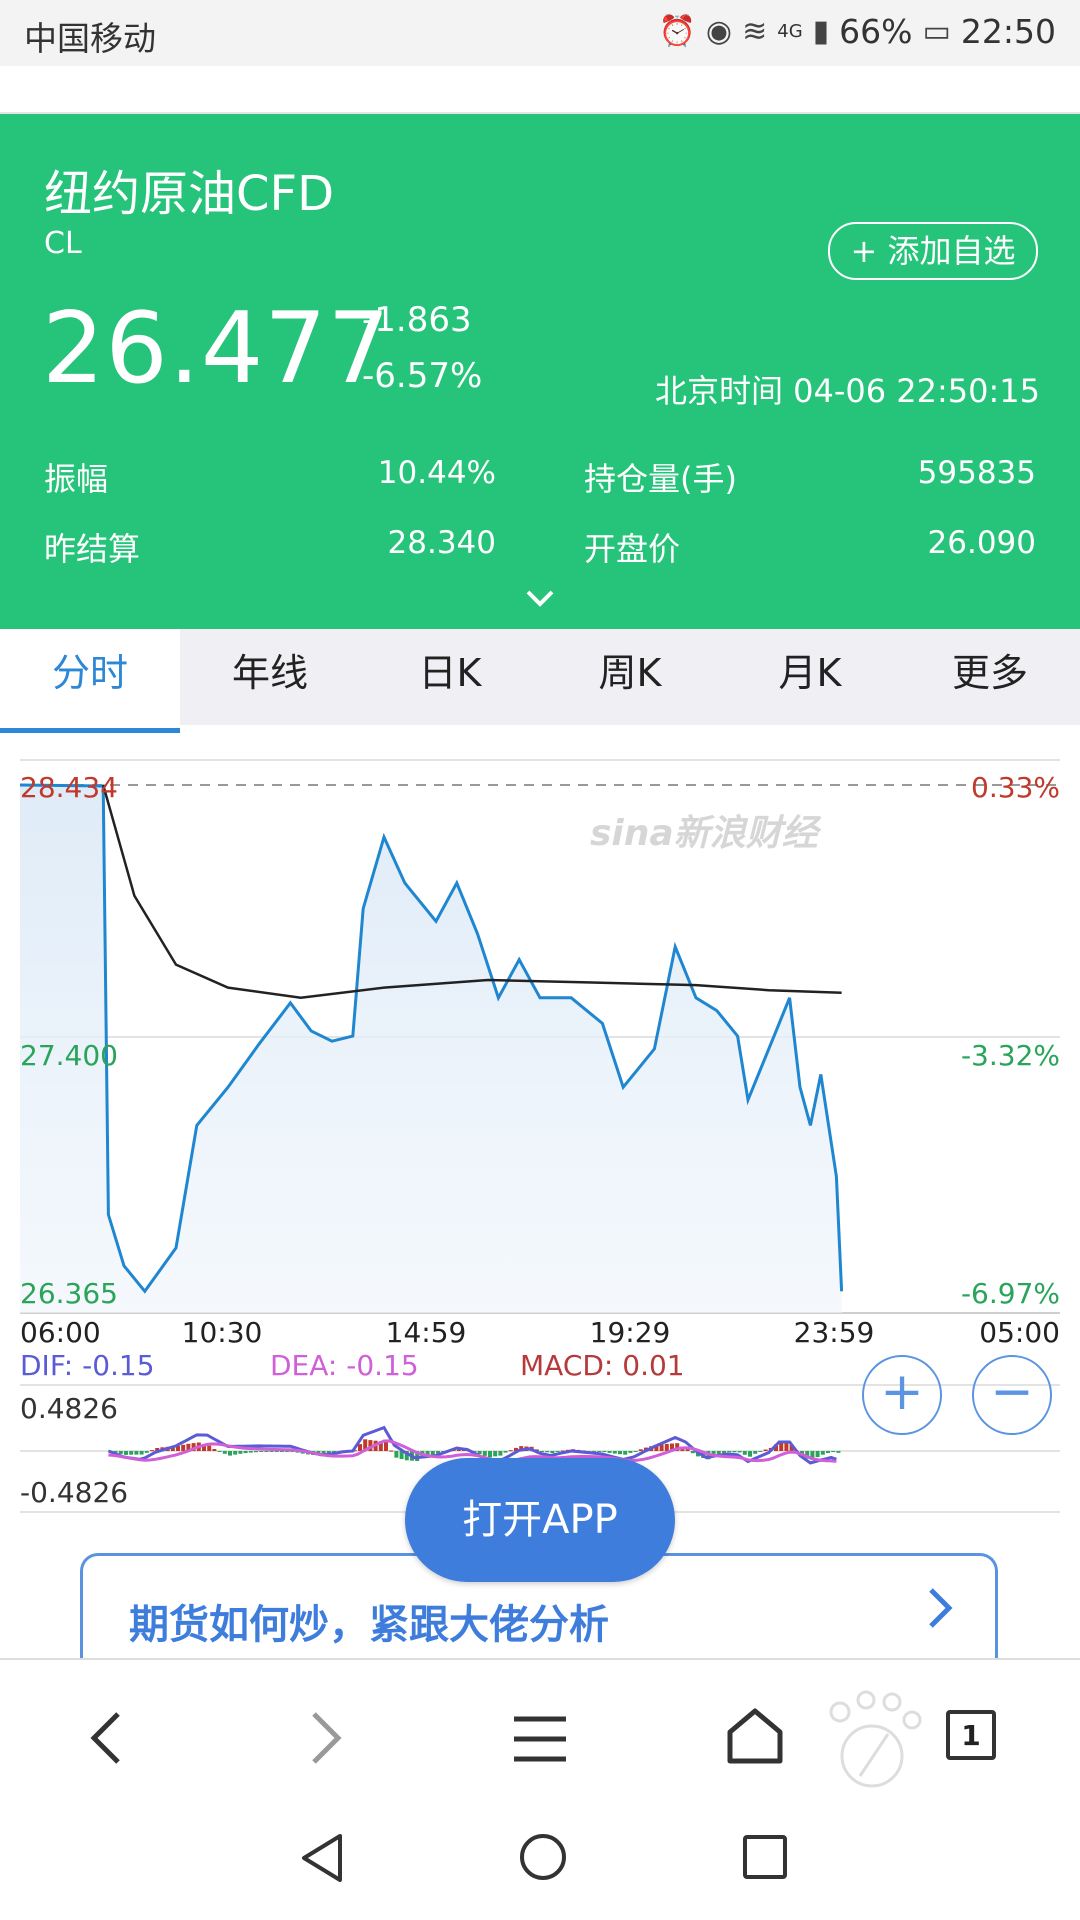 The image size is (1080, 1920). Describe the element at coordinates (755, 1736) in the screenshot. I see `home-icon` at that location.